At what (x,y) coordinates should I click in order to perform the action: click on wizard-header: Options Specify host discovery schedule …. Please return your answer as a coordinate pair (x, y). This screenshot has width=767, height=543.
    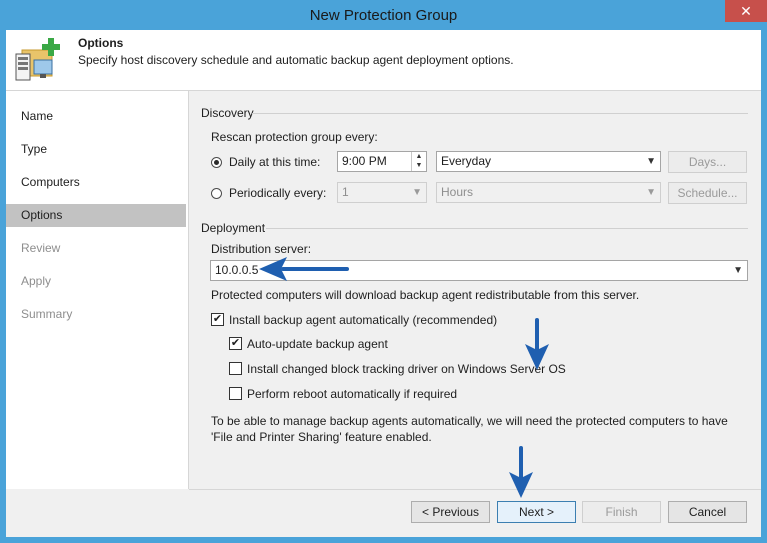
    Looking at the image, I should click on (383, 60).